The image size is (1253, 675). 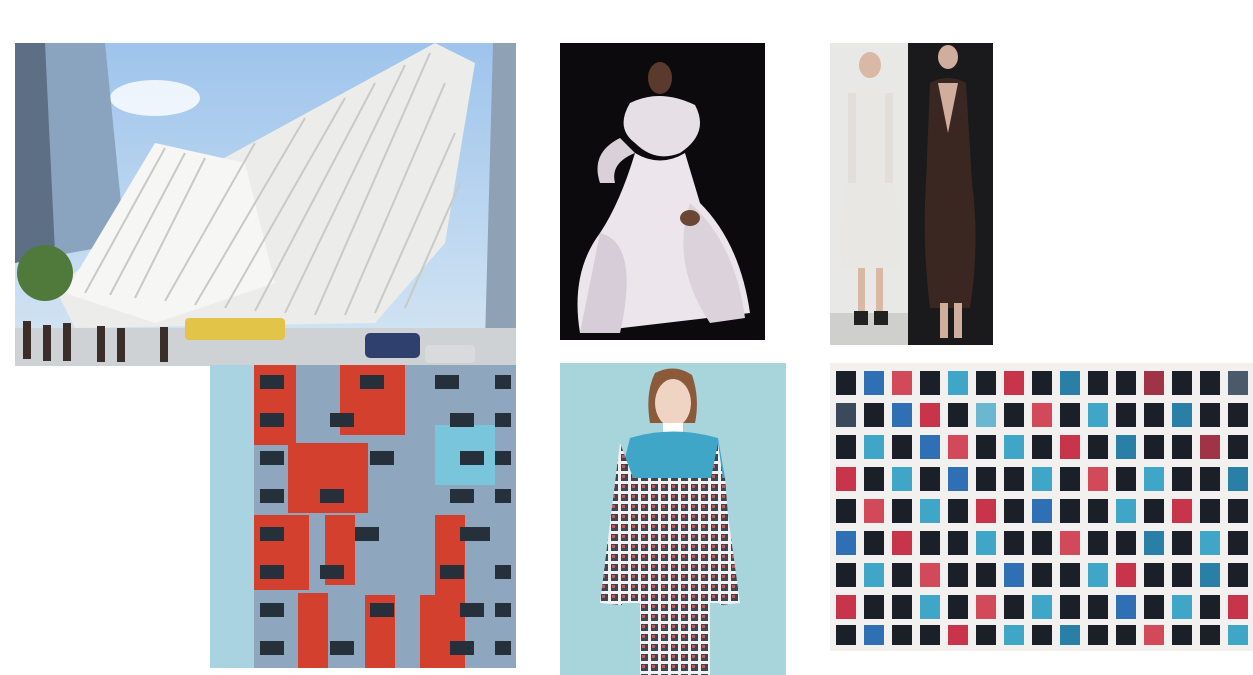 I want to click on grid-texture-photo, so click(x=1041, y=507).